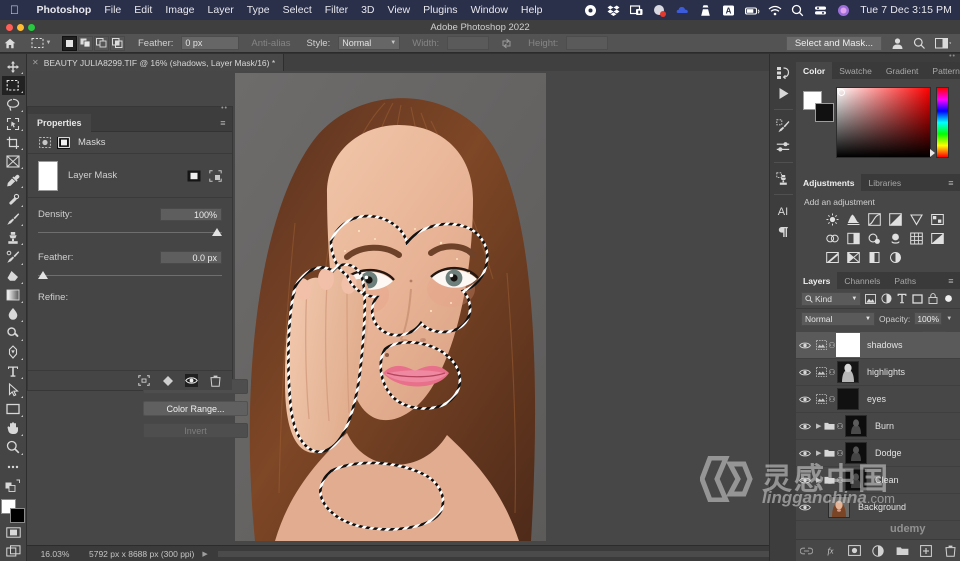 The width and height of the screenshot is (960, 561). What do you see at coordinates (531, 10) in the screenshot?
I see `menu-item-help: Help` at bounding box center [531, 10].